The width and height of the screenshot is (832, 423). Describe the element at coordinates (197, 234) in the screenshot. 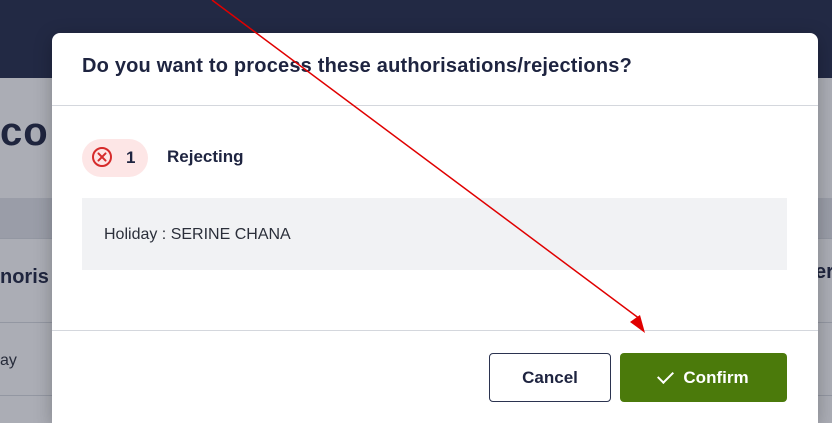

I see `list-item-text: Holiday : SERINE CHANA` at that location.